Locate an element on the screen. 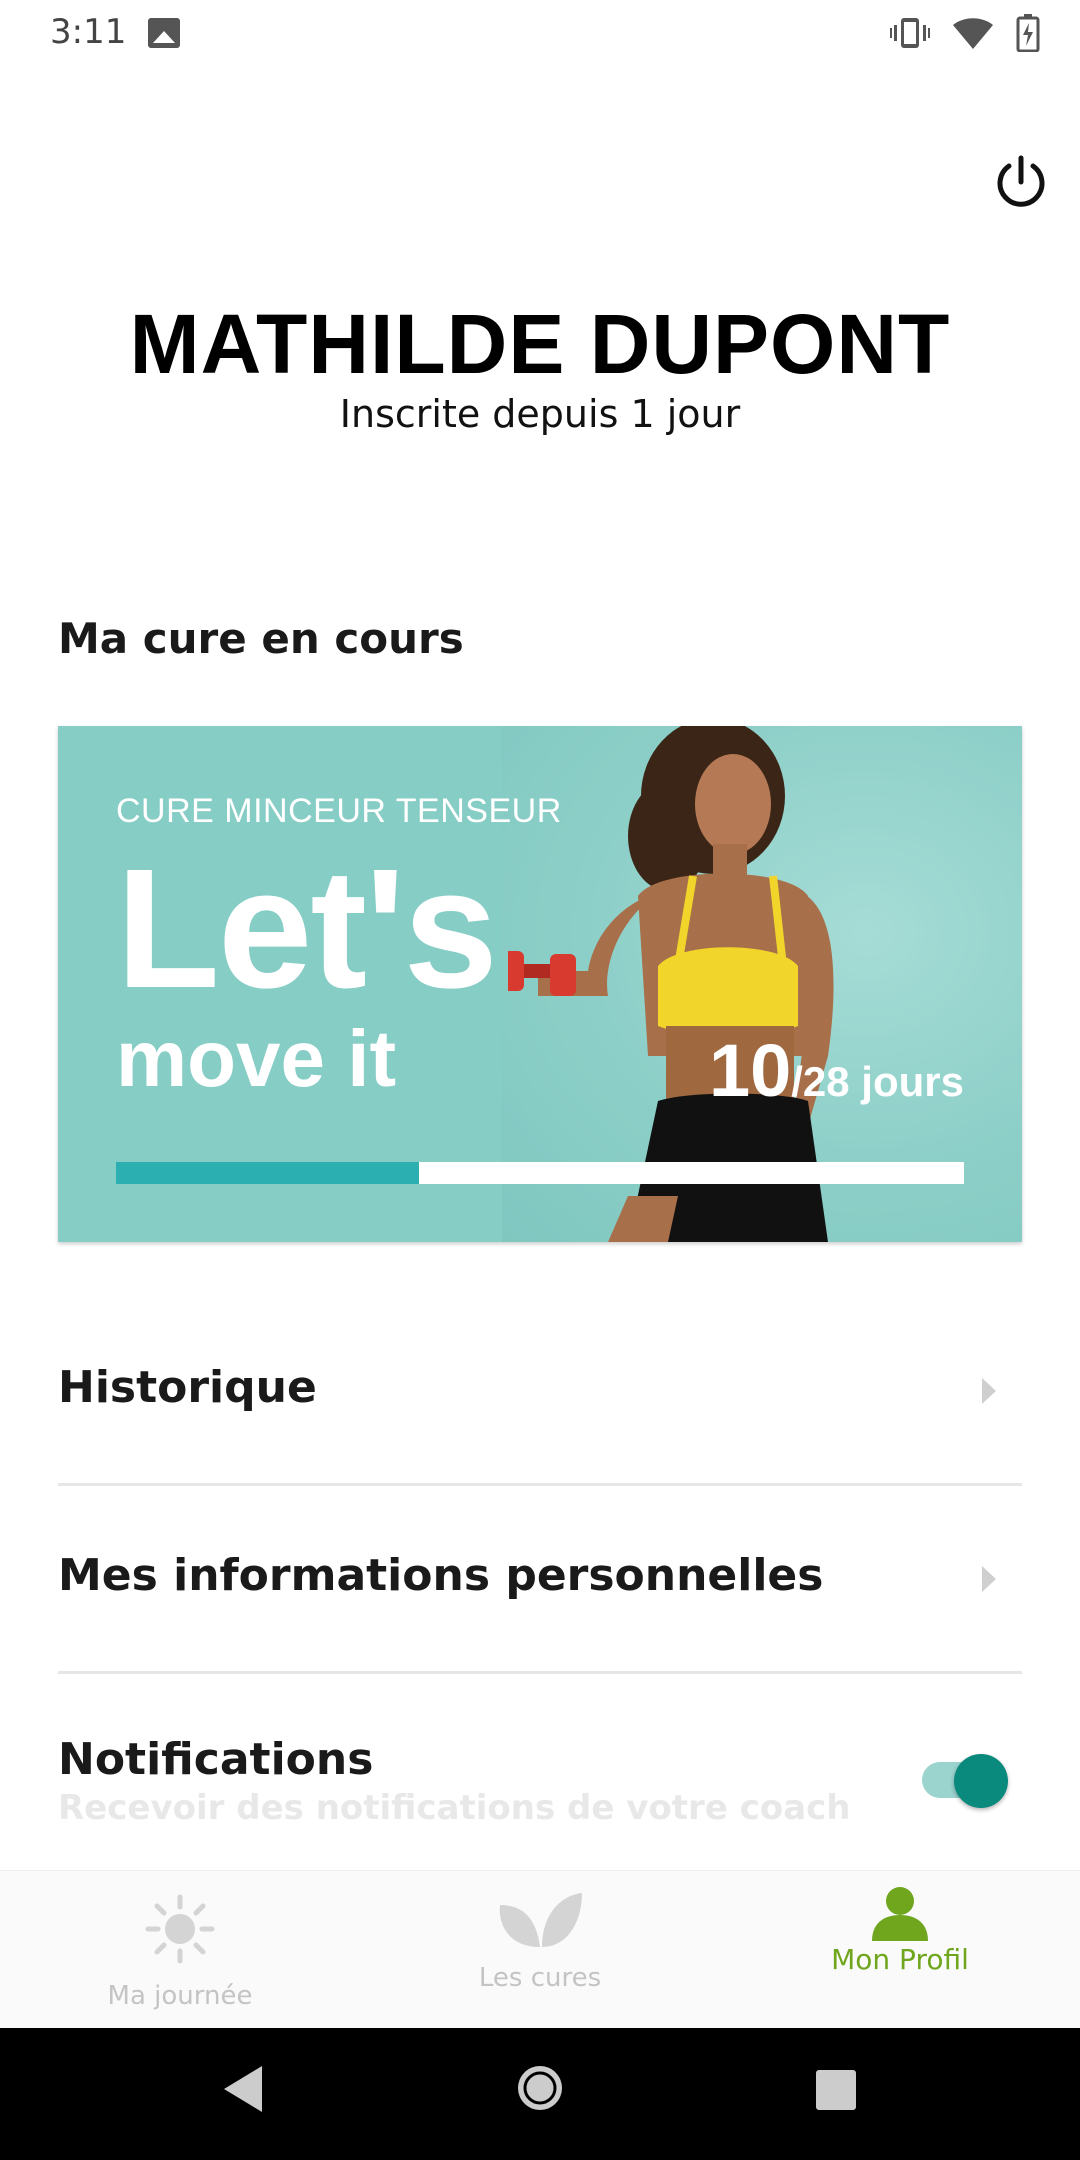 This screenshot has height=2160, width=1080. cure-progress-current: 10 is located at coordinates (750, 1070).